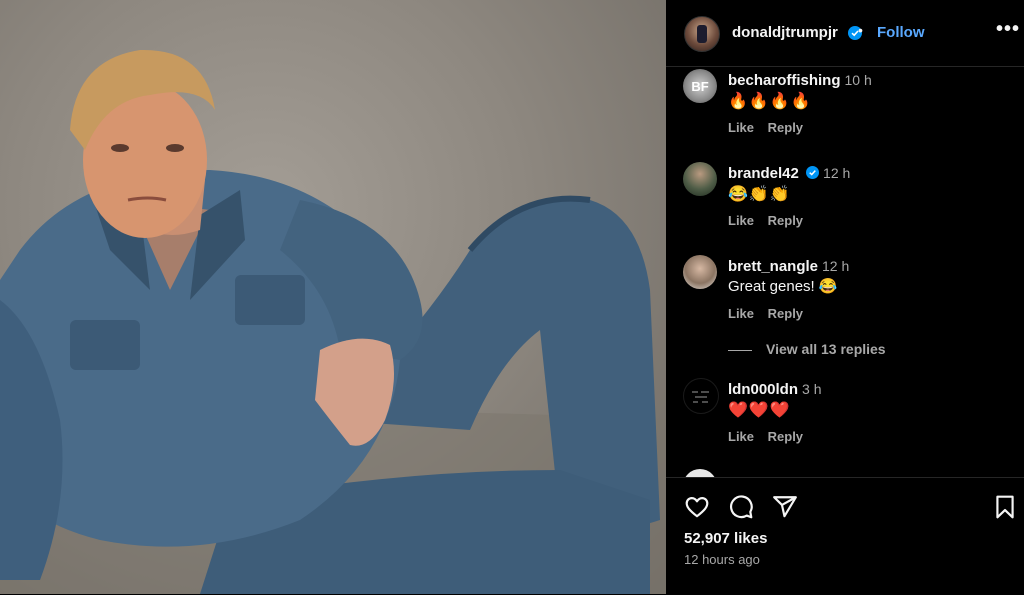 This screenshot has width=1024, height=595. Describe the element at coordinates (697, 507) in the screenshot. I see `heart-icon` at that location.